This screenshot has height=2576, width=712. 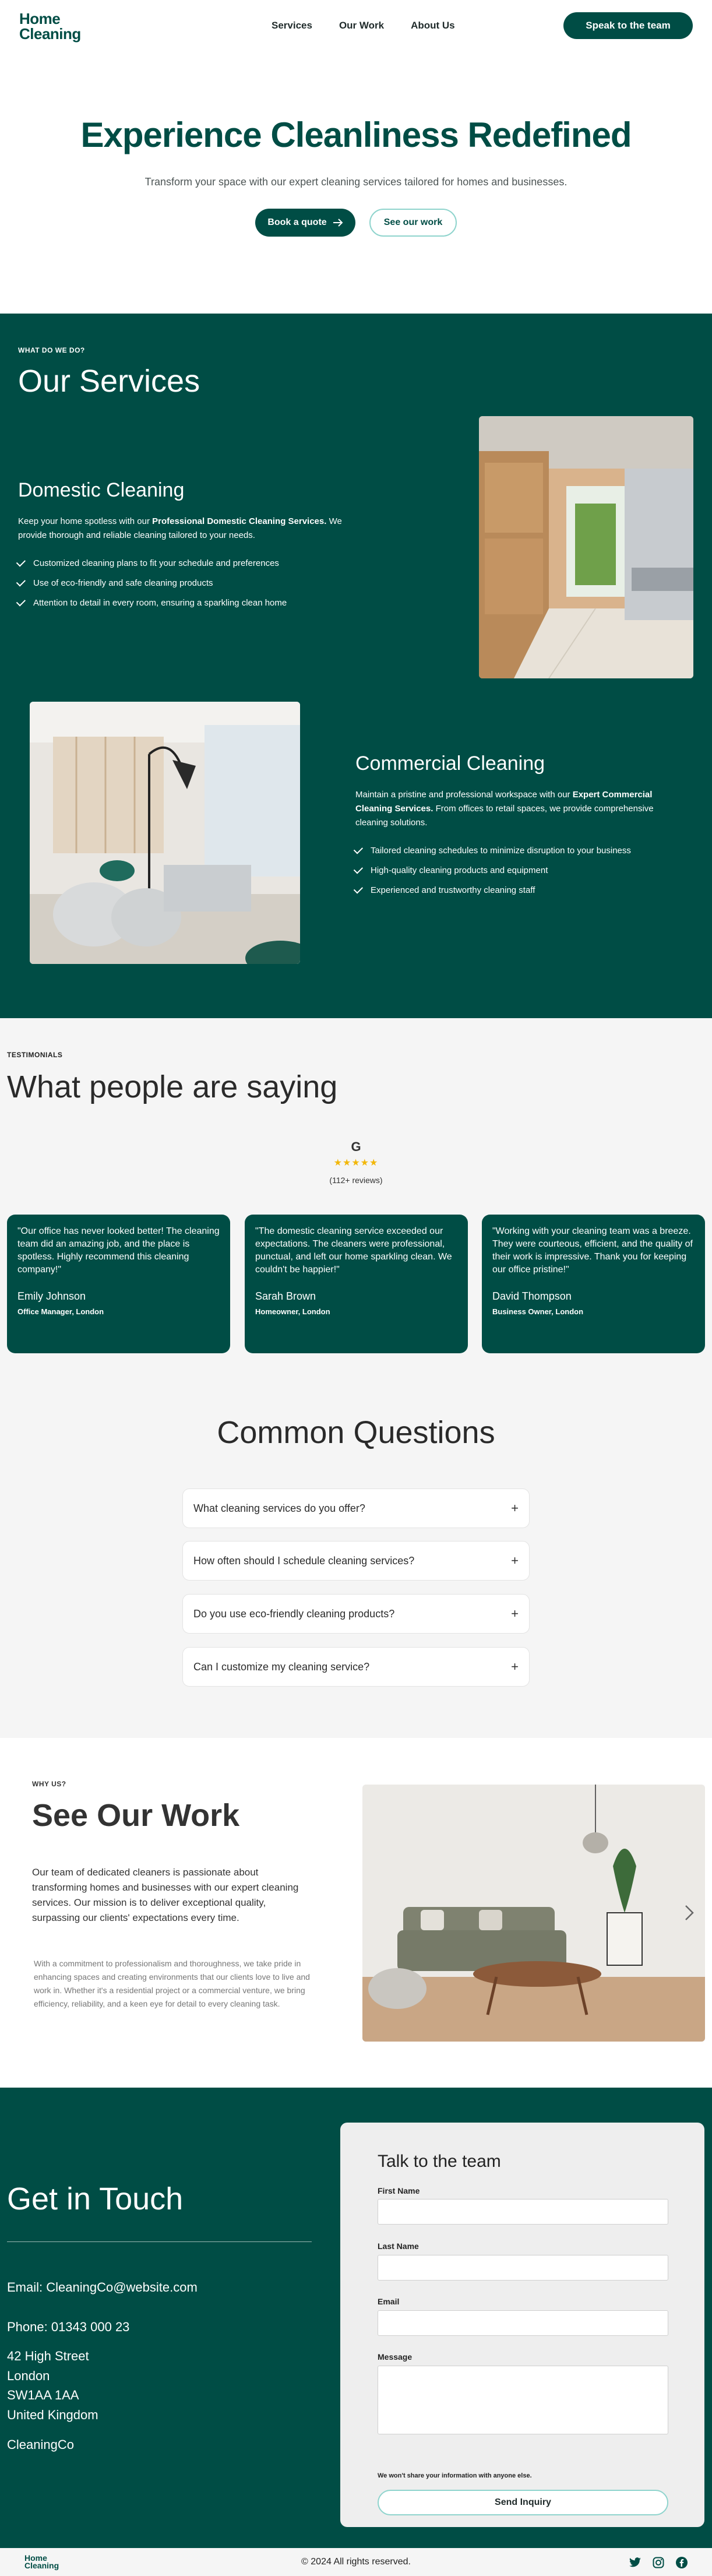 I want to click on kitchen-photo, so click(x=586, y=547).